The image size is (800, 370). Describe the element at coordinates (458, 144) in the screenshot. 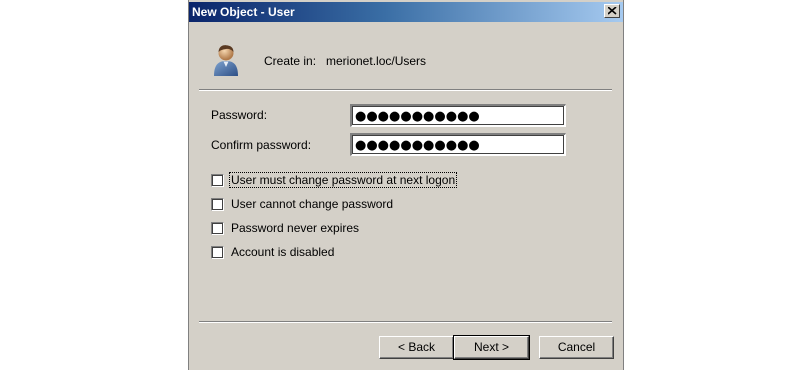

I see `confirm-password-field: ●●●●●●●●●●●` at that location.